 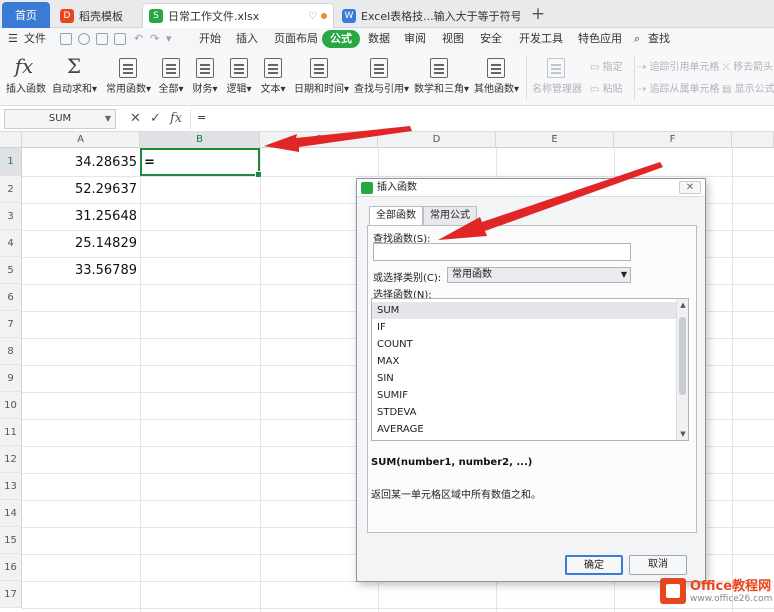 What do you see at coordinates (120, 39) in the screenshot?
I see `format-painter-icon` at bounding box center [120, 39].